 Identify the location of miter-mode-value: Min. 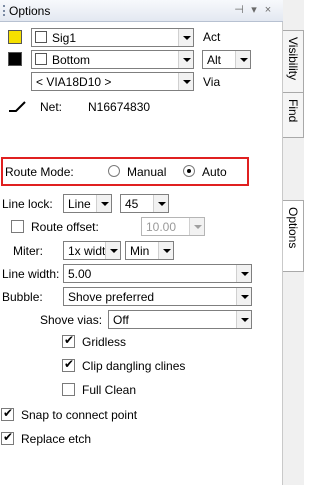
(140, 251).